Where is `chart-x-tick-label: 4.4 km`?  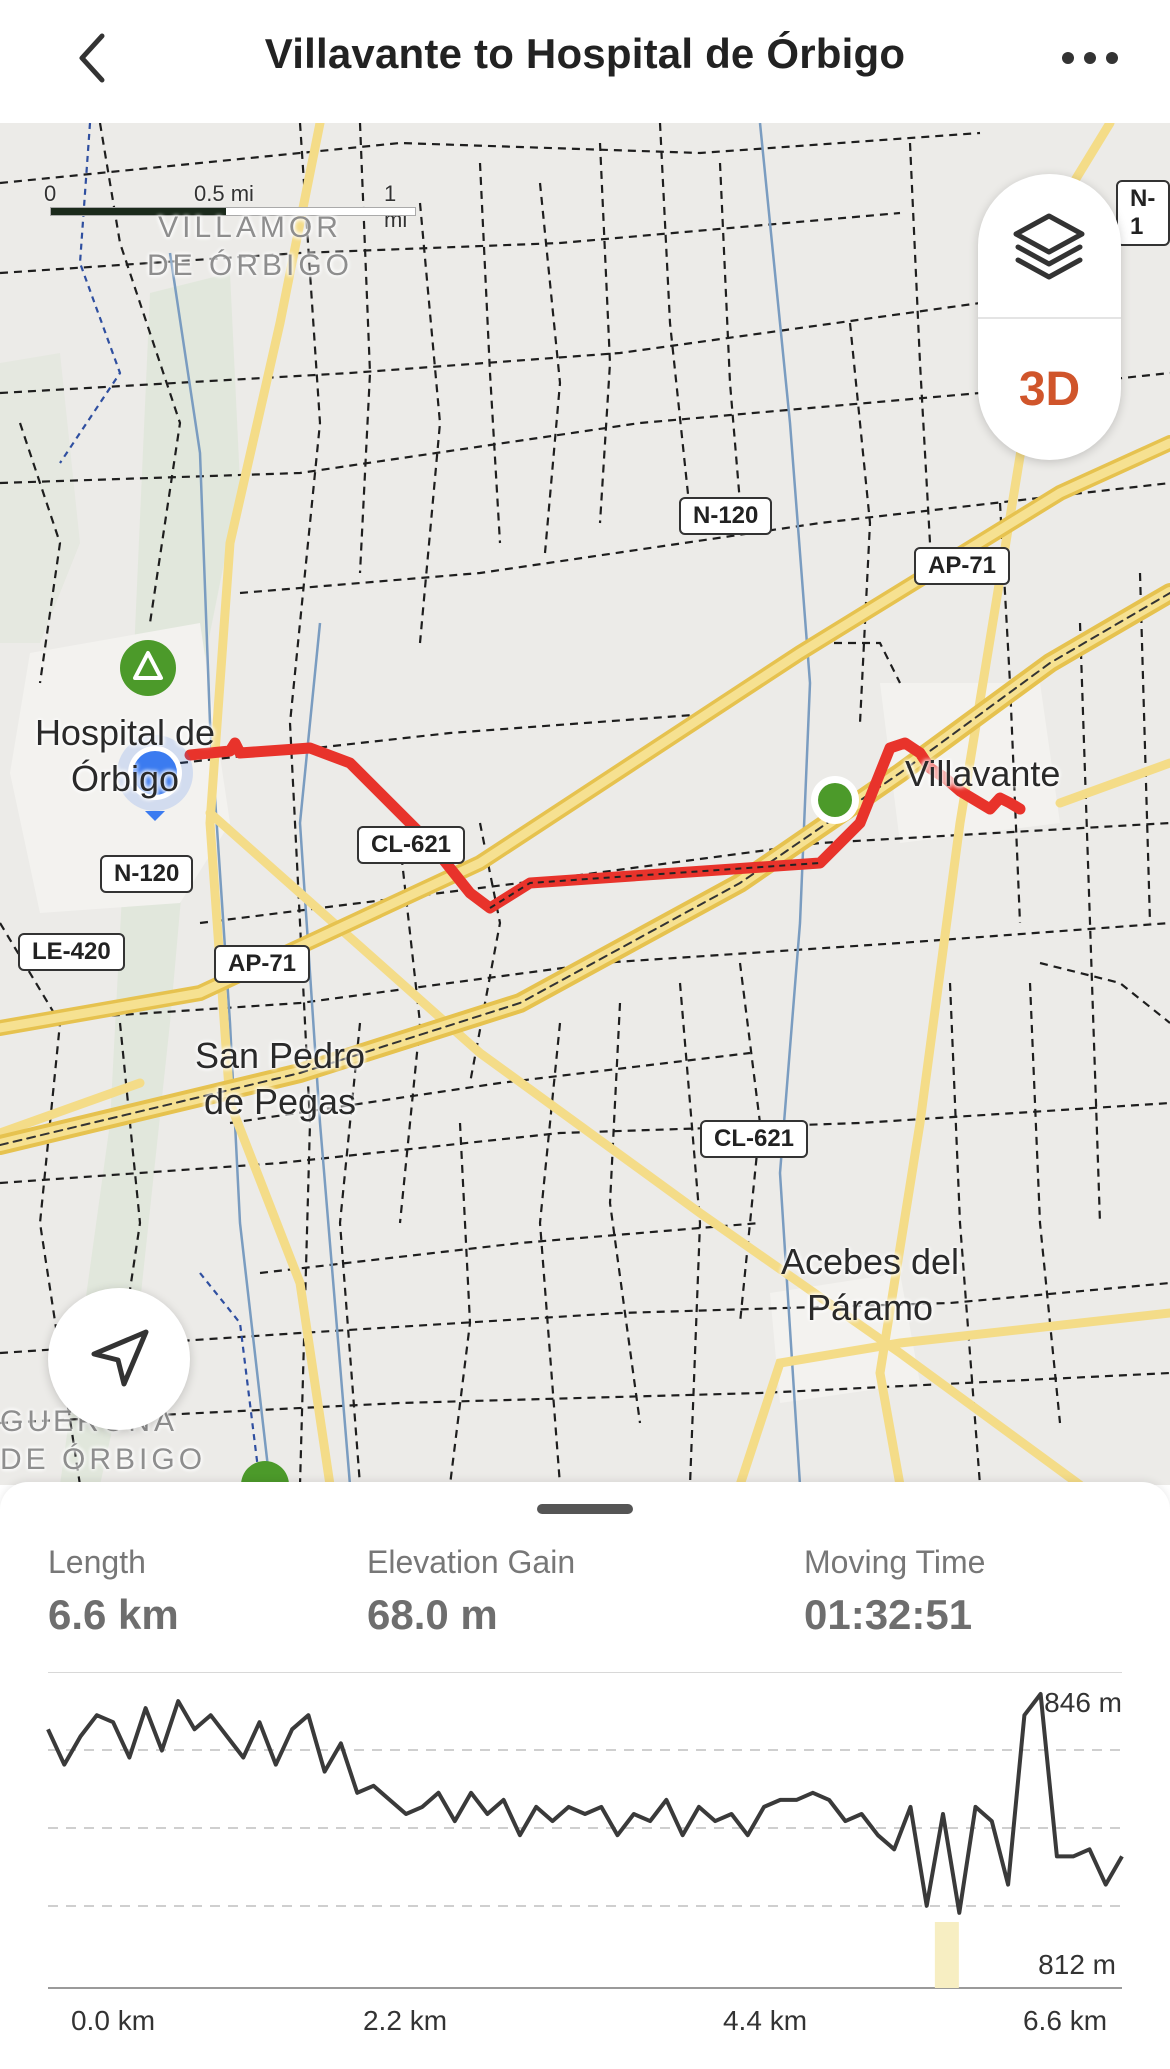
chart-x-tick-label: 4.4 km is located at coordinates (765, 2020).